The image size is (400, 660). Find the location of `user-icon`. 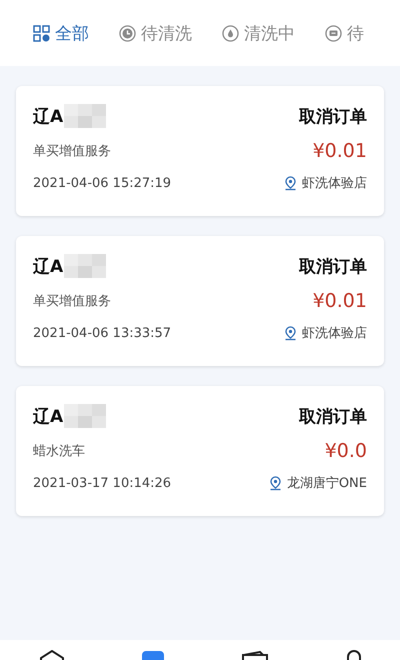

user-icon is located at coordinates (354, 655).